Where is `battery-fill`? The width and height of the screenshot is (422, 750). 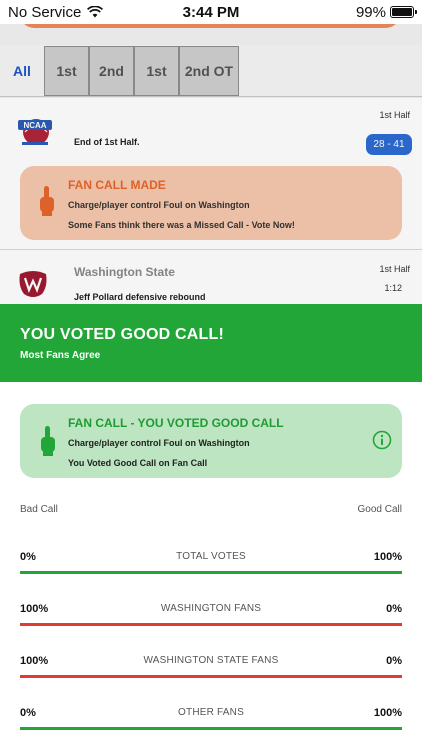
battery-fill is located at coordinates (402, 12).